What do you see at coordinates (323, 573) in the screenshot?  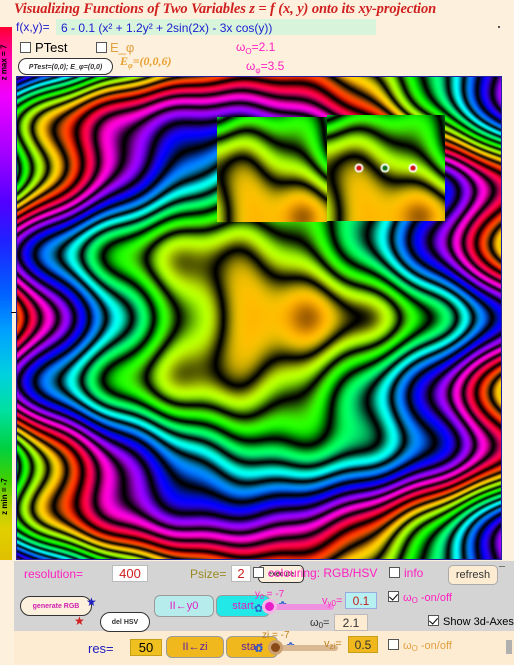 I see `colouring-label: colouring: RGB/HSV` at bounding box center [323, 573].